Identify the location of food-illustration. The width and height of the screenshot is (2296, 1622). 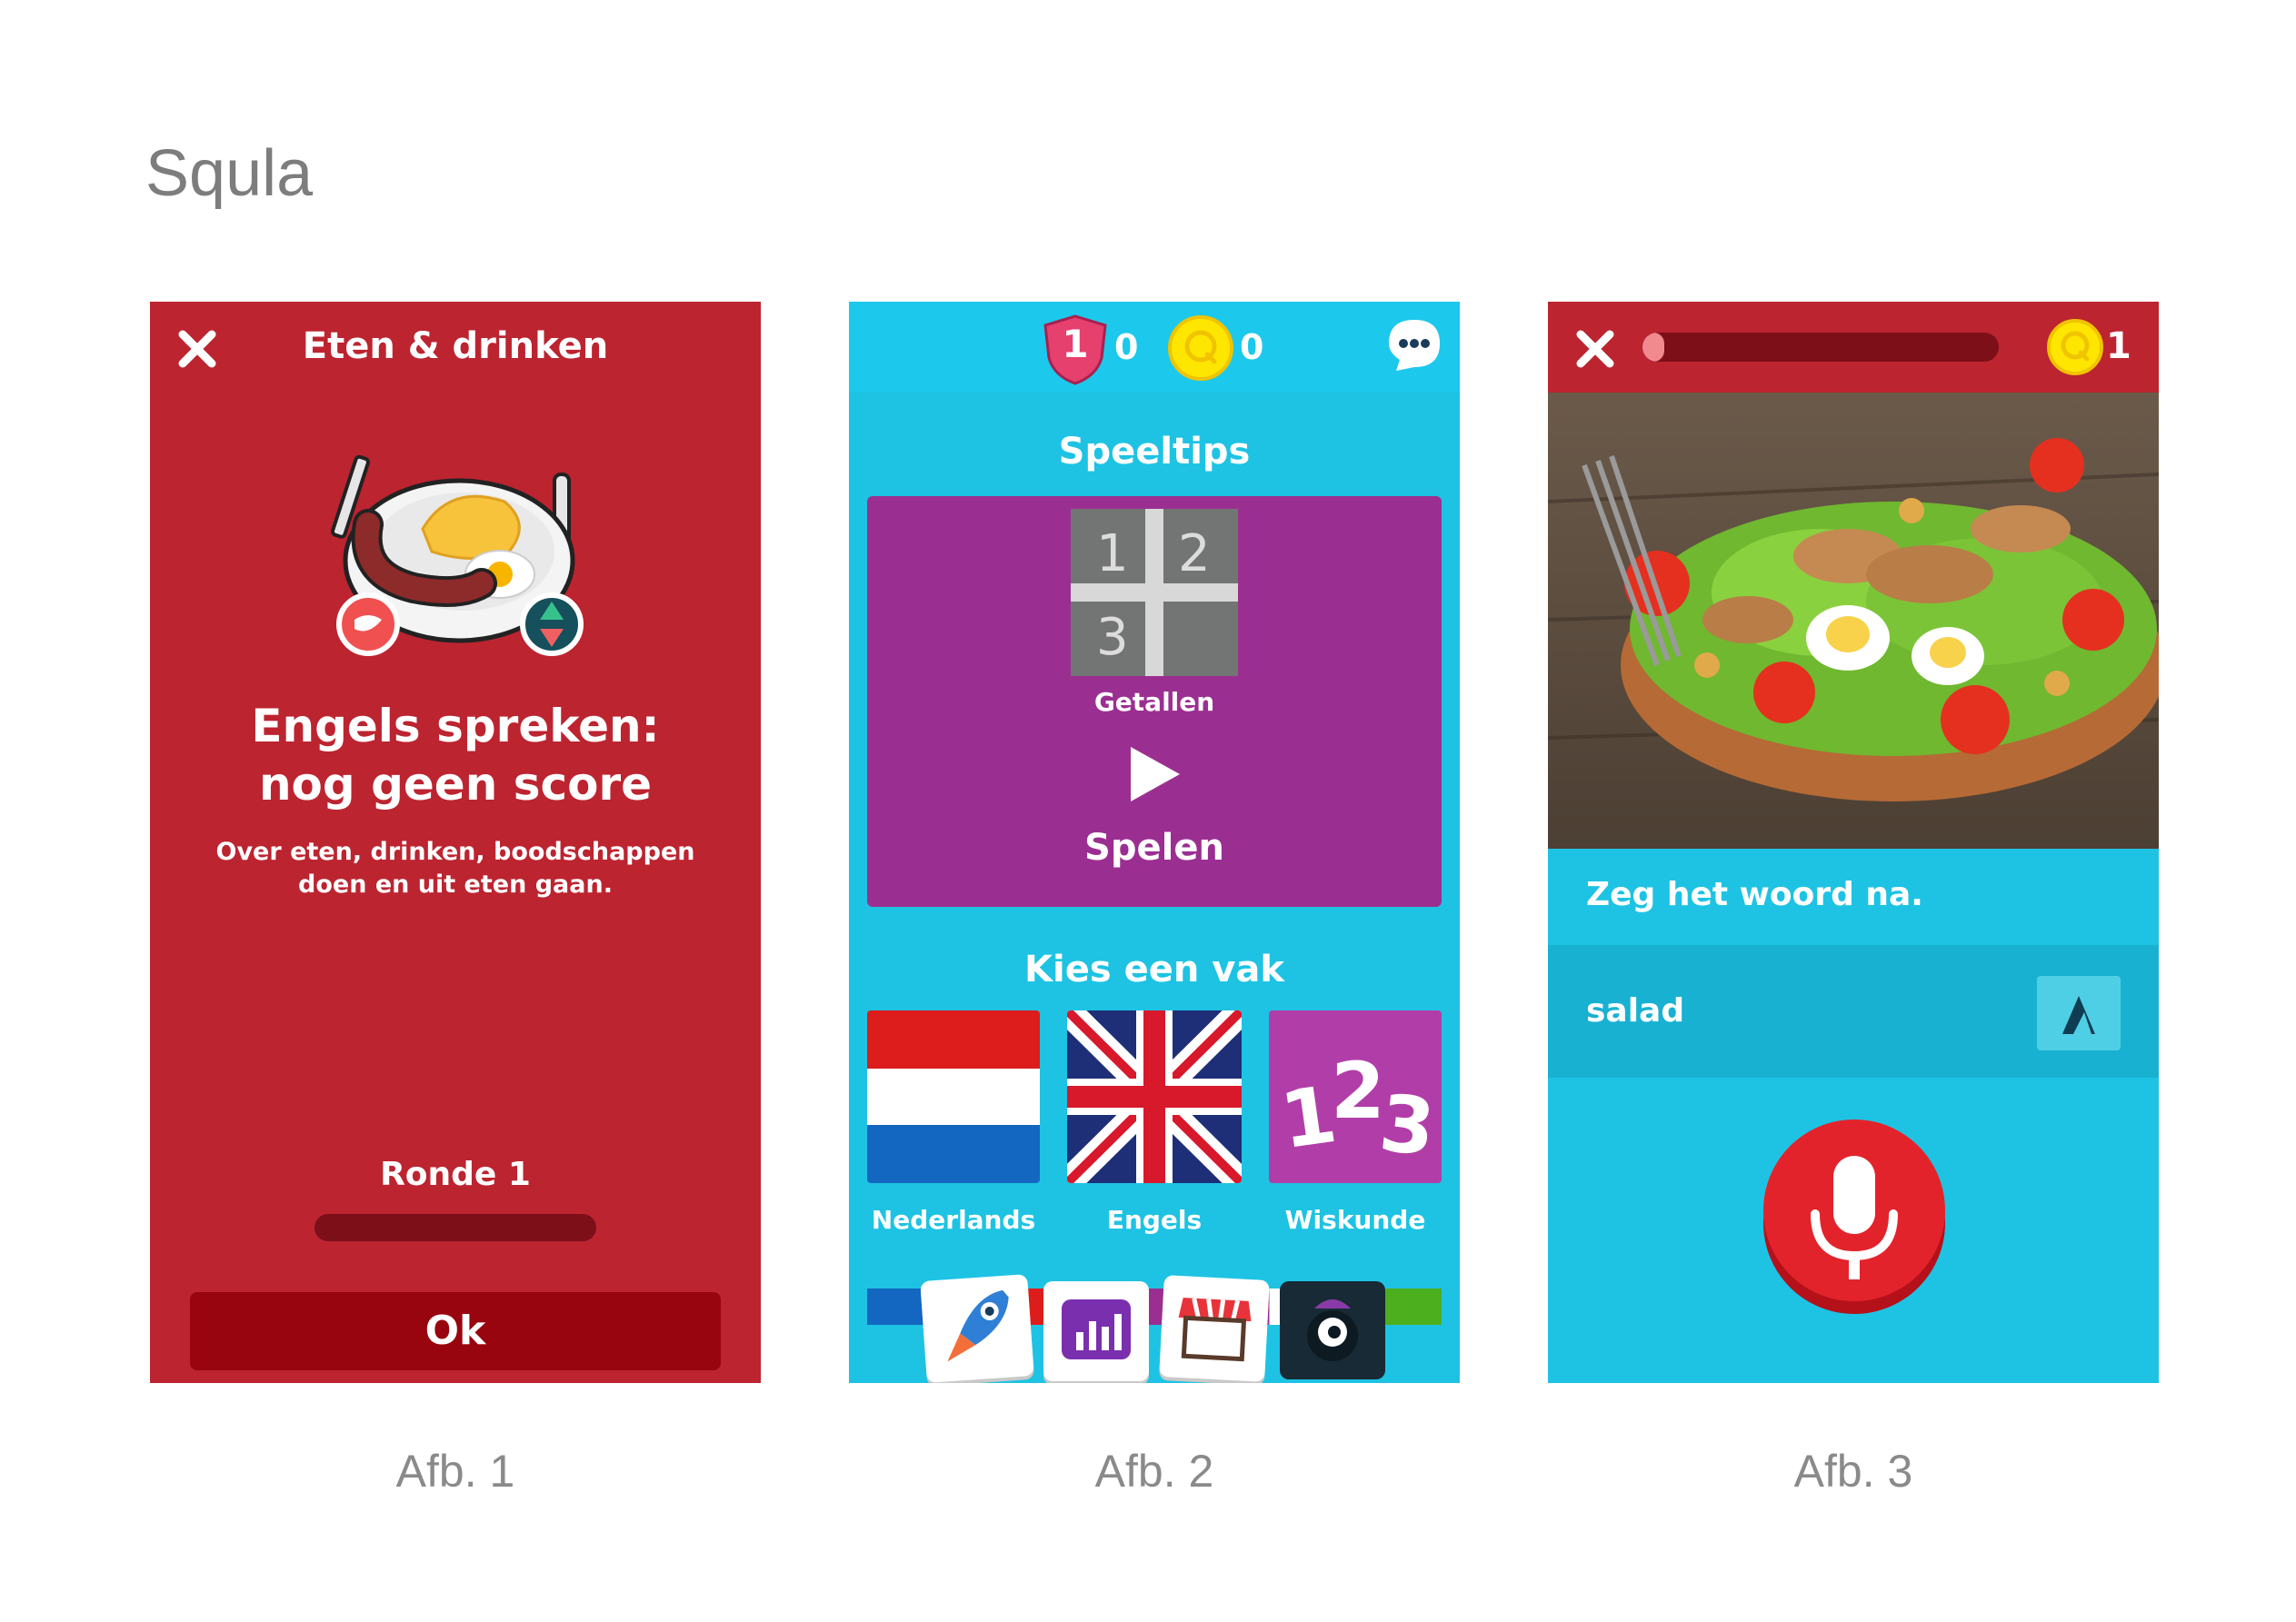
(459, 556).